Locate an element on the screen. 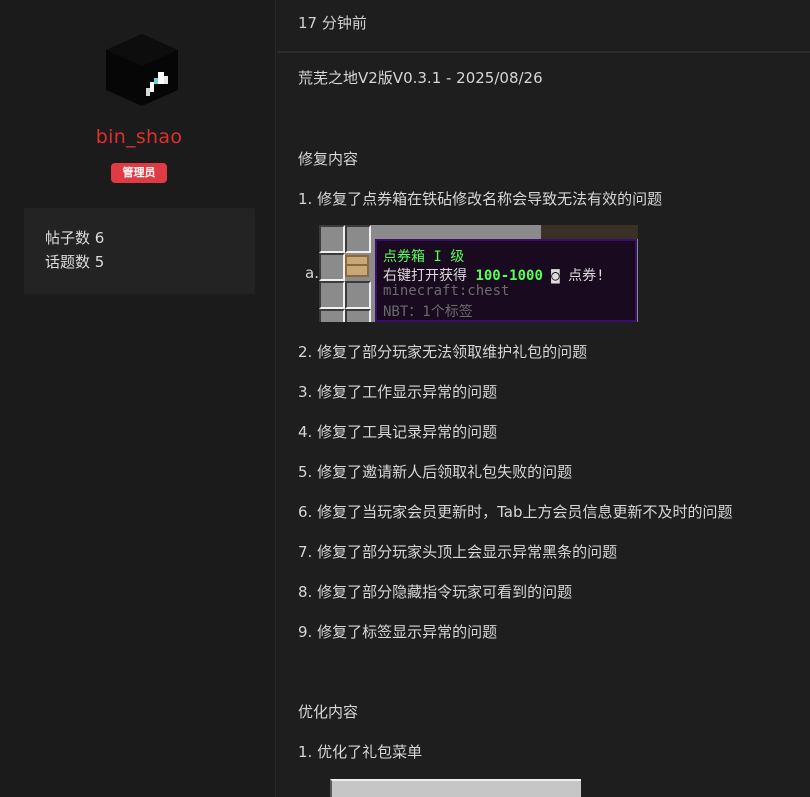  fix-item-1: 1. 修复了点券箱在铁砧修改名称会导致无法有效的问题 is located at coordinates (480, 199).